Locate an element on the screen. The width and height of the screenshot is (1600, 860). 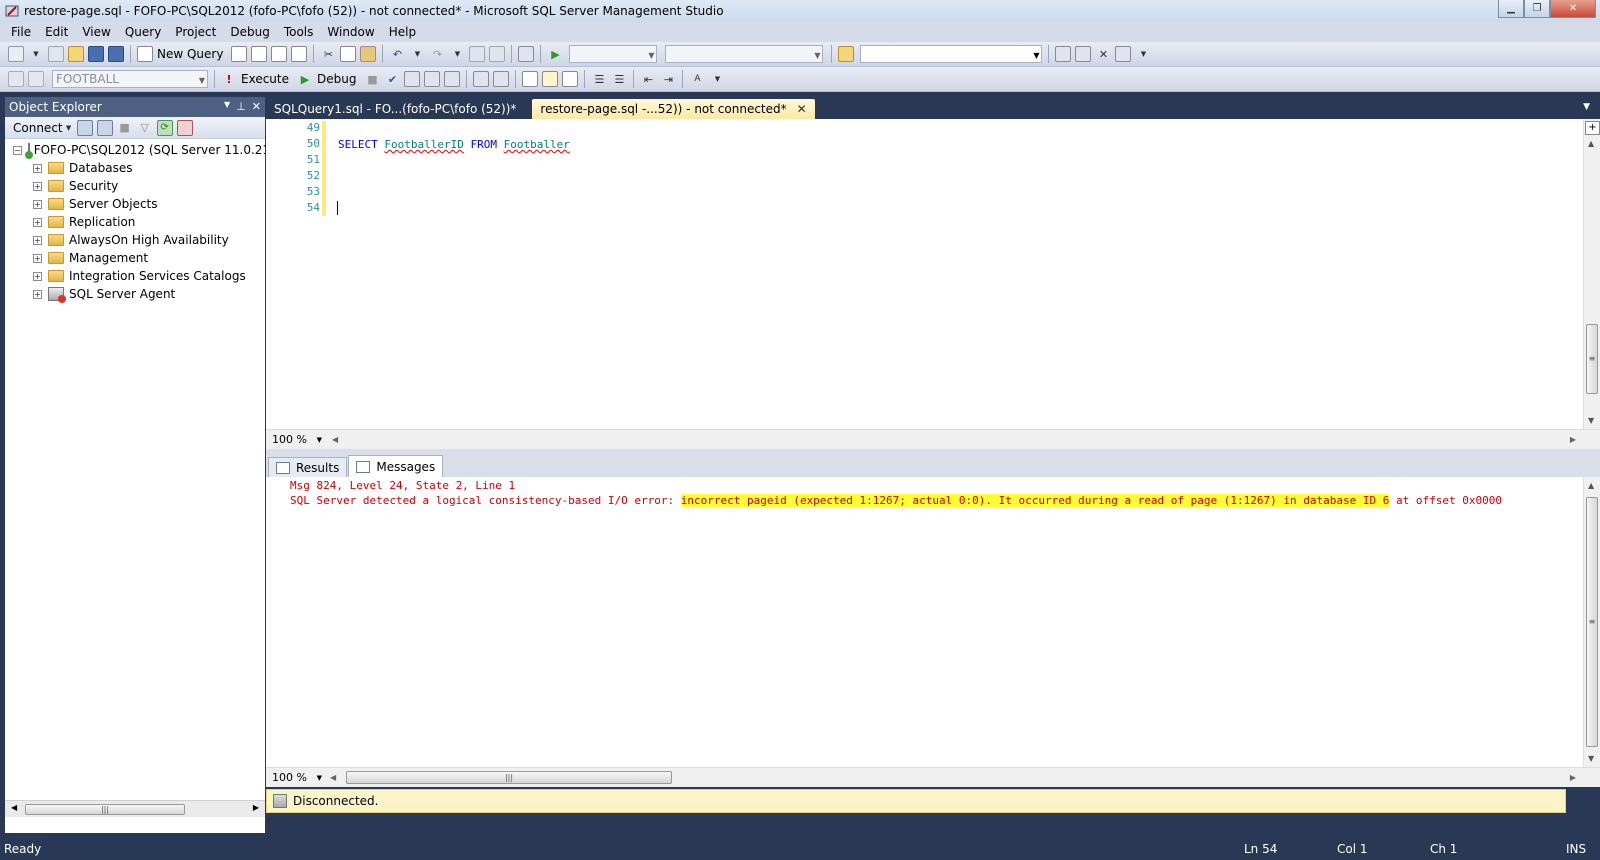
close-pane-icon: ✕ is located at coordinates (256, 106).